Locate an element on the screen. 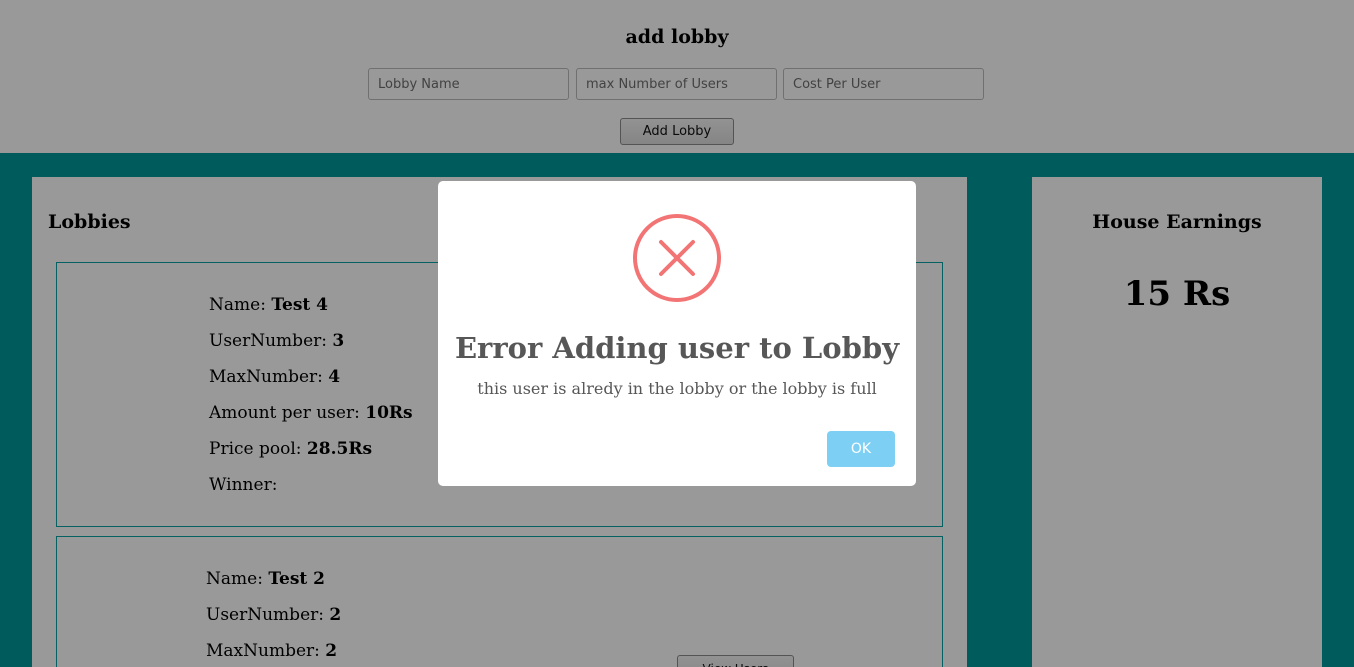 The width and height of the screenshot is (1354, 667). ok-button: OK is located at coordinates (861, 449).